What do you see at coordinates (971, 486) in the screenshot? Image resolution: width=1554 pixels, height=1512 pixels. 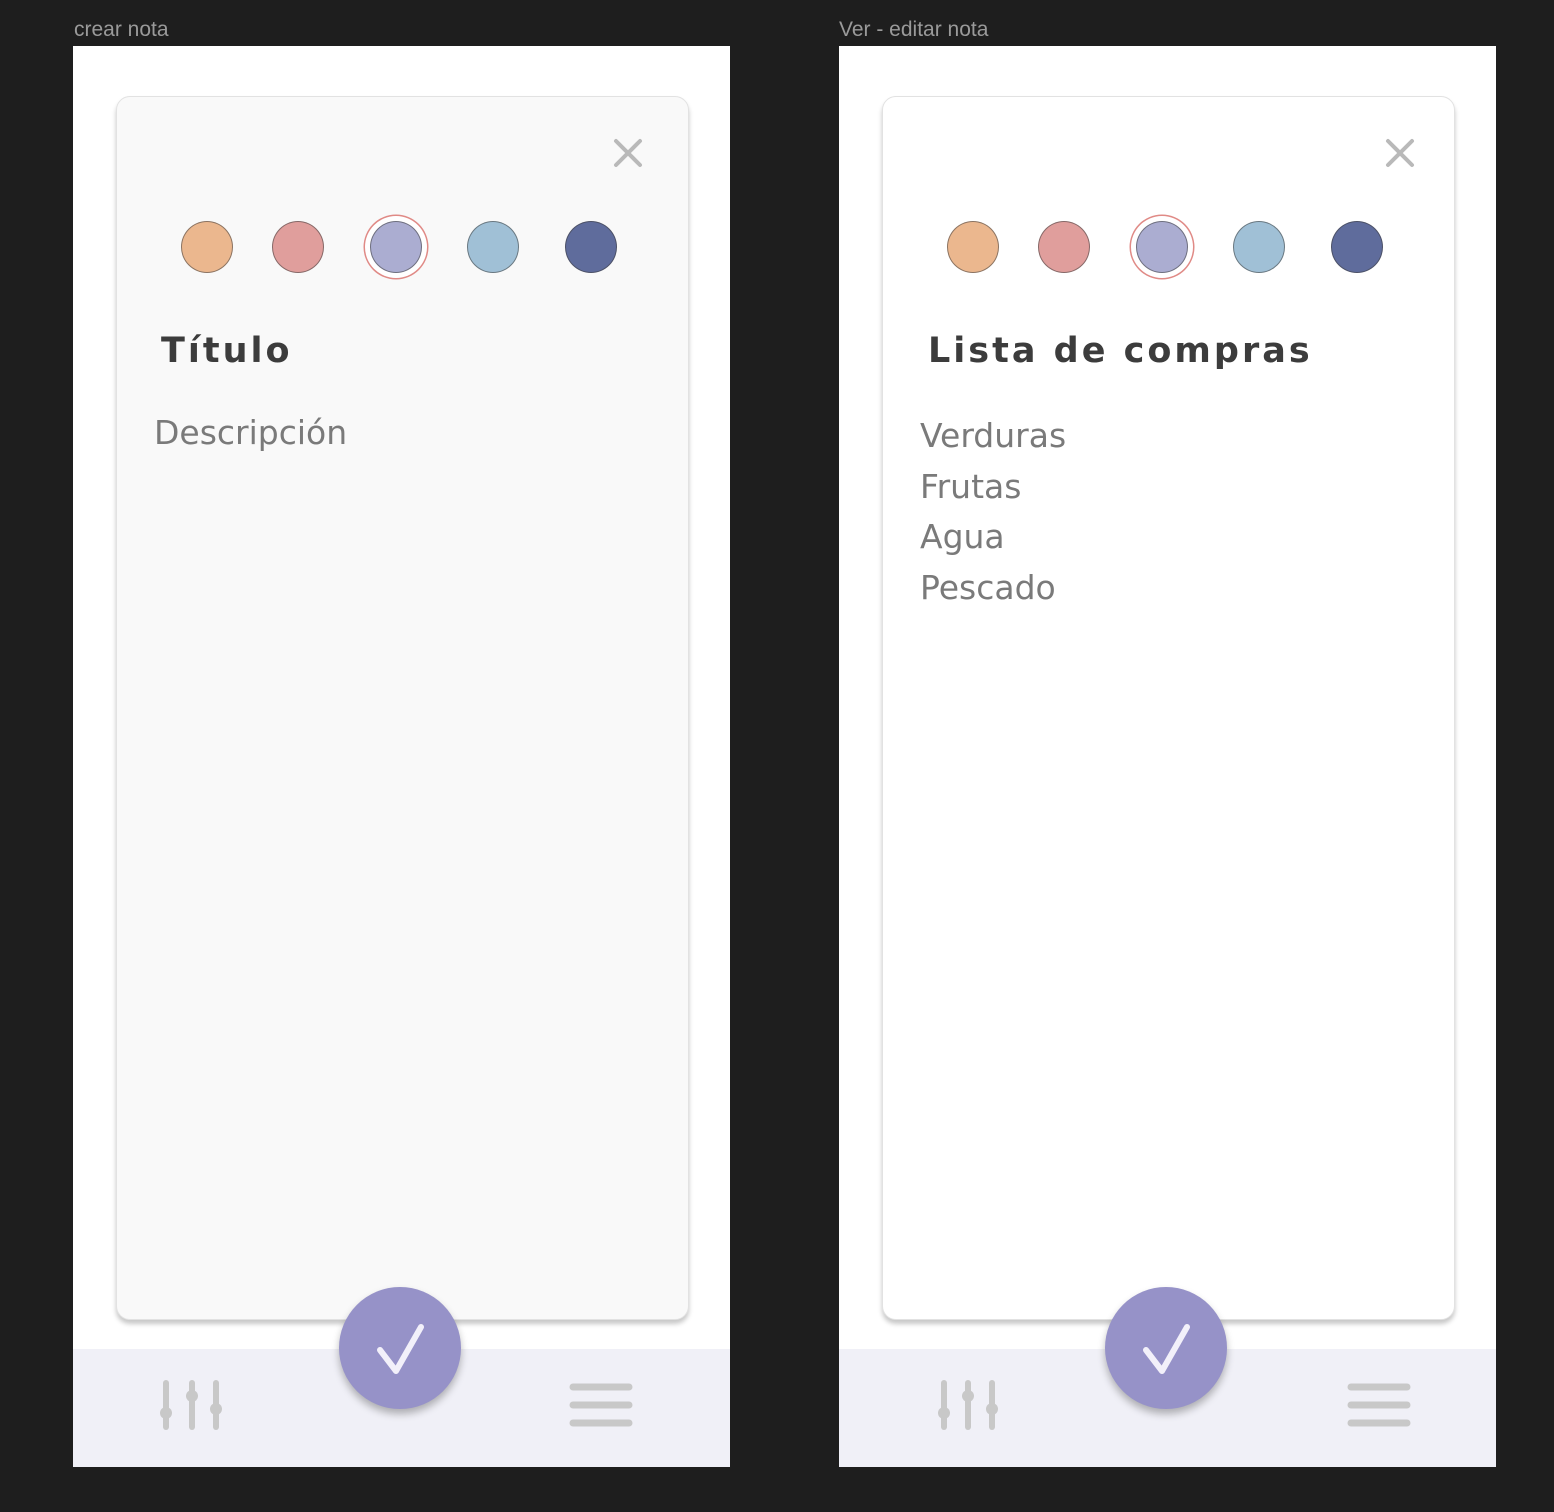 I see `list-item: Frutas` at bounding box center [971, 486].